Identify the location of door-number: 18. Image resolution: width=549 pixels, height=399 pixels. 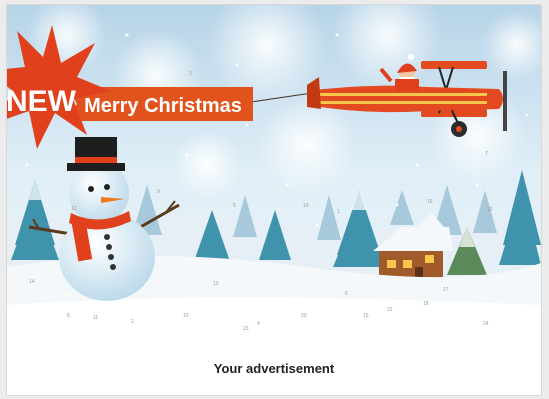
(426, 304).